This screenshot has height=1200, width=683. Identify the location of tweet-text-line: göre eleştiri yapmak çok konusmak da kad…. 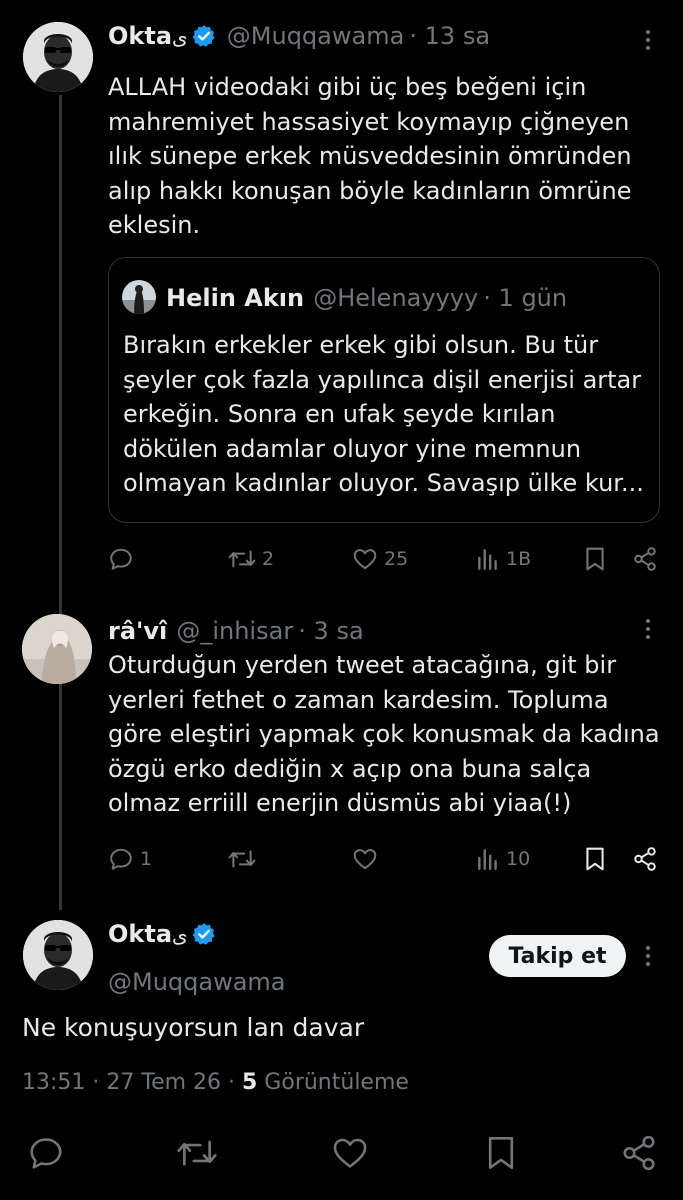
(384, 734).